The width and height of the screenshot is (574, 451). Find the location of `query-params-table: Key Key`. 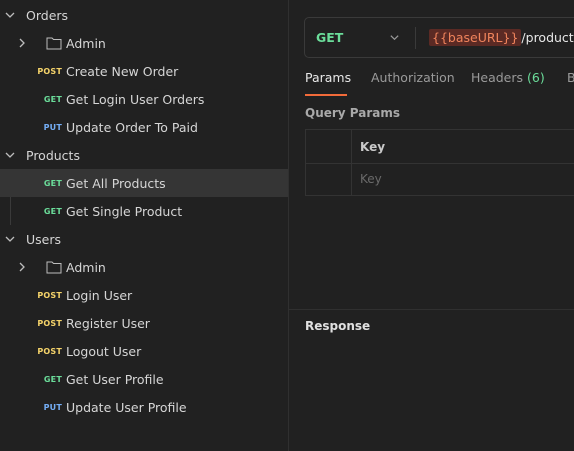

query-params-table: Key Key is located at coordinates (439, 162).